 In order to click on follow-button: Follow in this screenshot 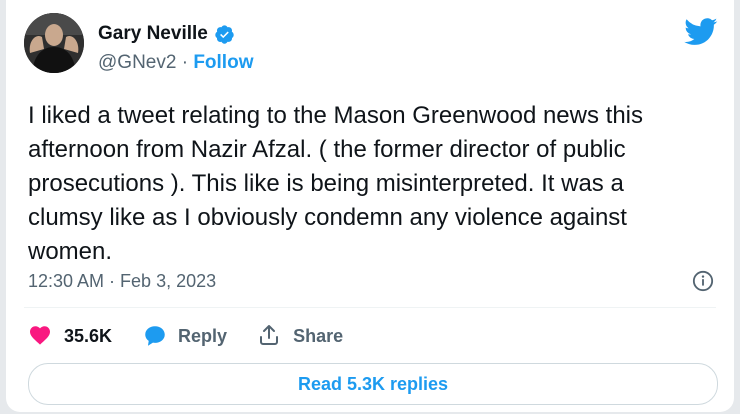, I will do `click(223, 62)`.